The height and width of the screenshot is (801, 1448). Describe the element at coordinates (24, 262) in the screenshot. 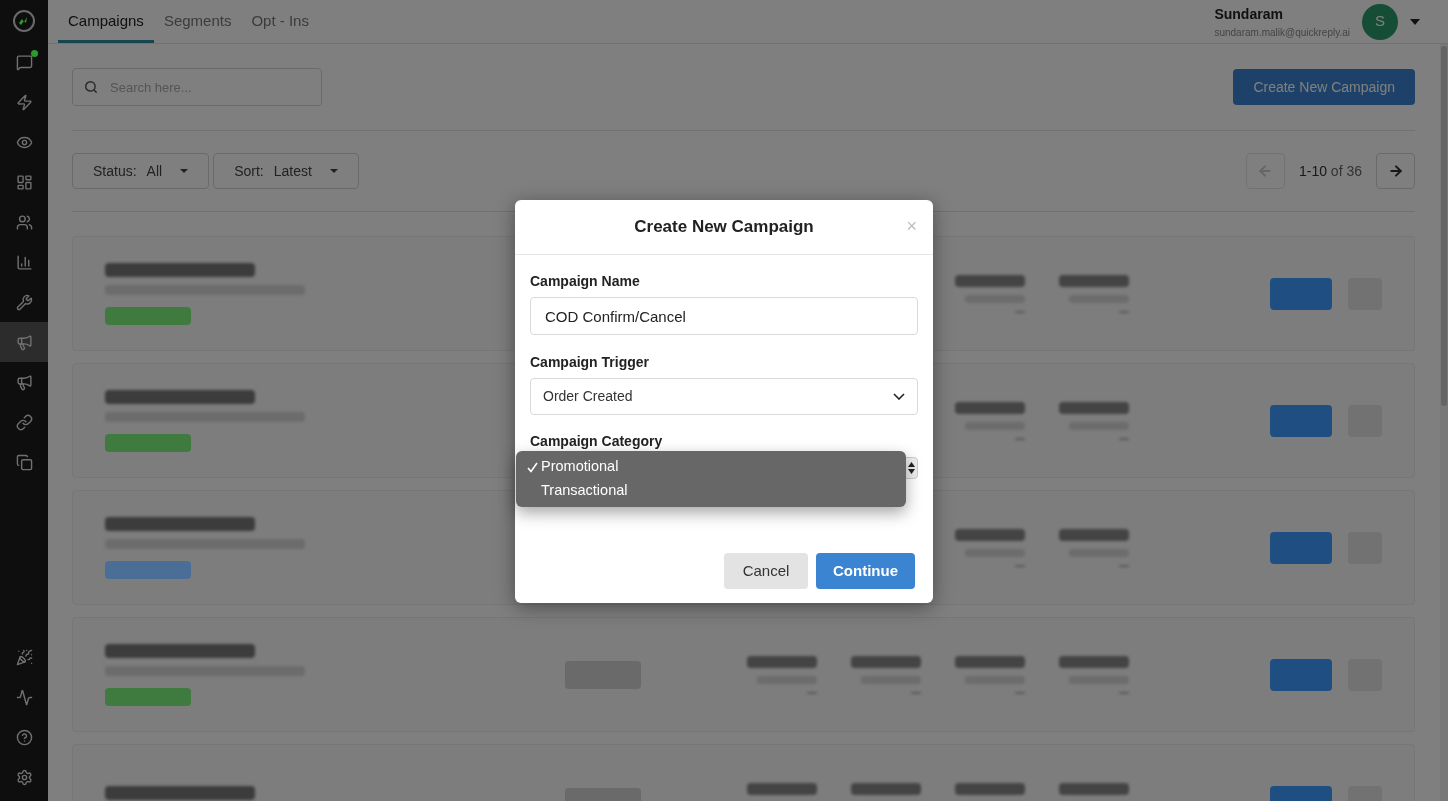

I see `bar-chart-icon` at that location.